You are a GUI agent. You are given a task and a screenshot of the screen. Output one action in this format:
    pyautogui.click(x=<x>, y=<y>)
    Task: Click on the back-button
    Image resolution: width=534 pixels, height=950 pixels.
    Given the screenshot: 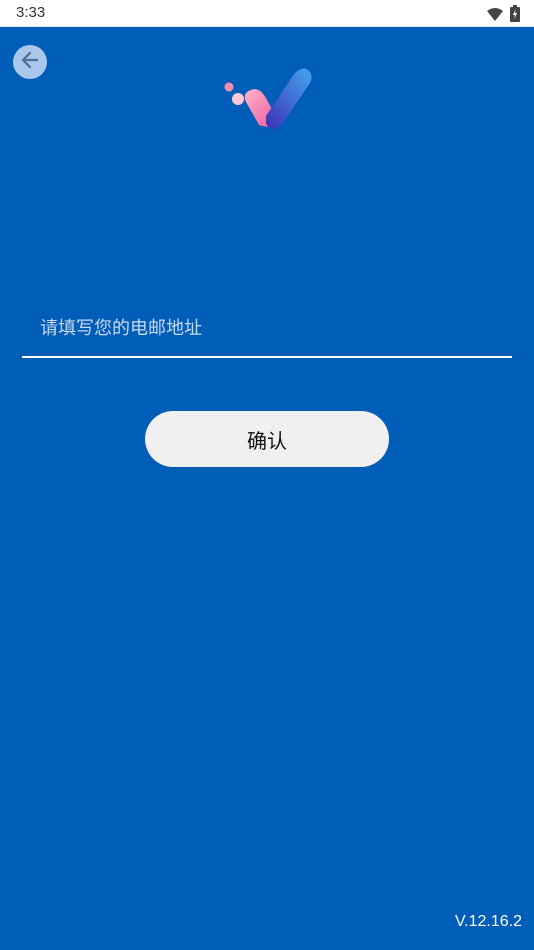 What is the action you would take?
    pyautogui.click(x=30, y=62)
    